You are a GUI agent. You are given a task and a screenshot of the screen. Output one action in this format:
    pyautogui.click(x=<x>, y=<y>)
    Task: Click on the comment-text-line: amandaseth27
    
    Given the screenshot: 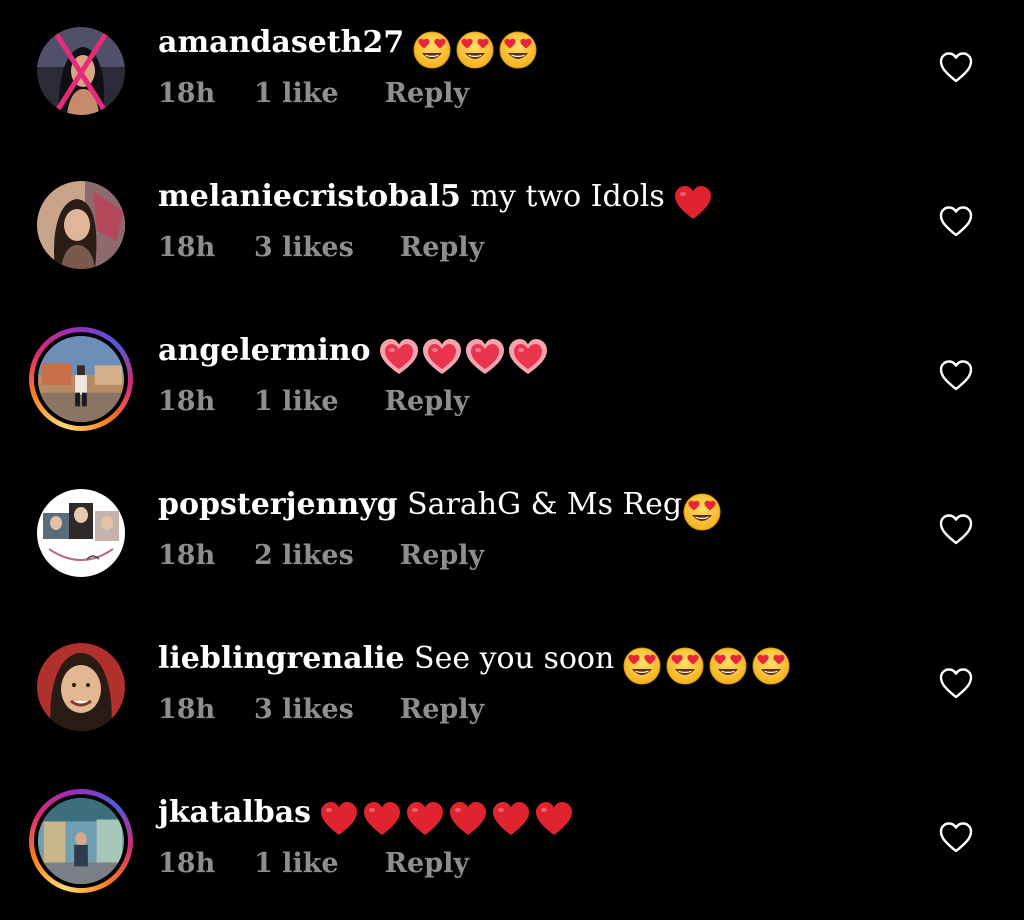 What is the action you would take?
    pyautogui.click(x=349, y=46)
    